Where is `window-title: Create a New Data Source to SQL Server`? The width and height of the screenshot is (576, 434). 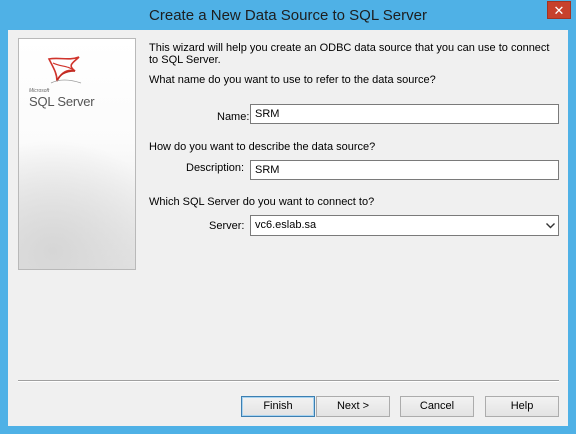
window-title: Create a New Data Source to SQL Server is located at coordinates (288, 15).